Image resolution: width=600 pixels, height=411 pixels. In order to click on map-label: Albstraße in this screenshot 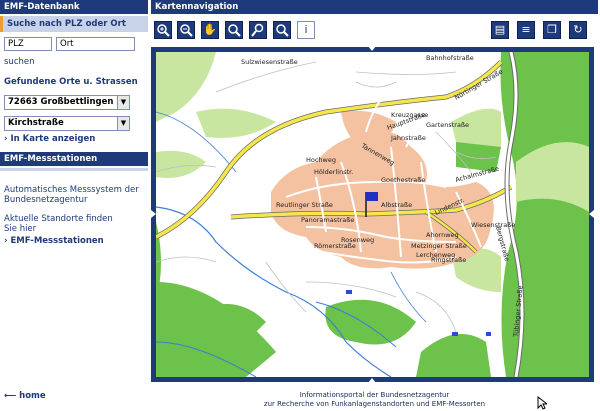, I will do `click(396, 205)`.